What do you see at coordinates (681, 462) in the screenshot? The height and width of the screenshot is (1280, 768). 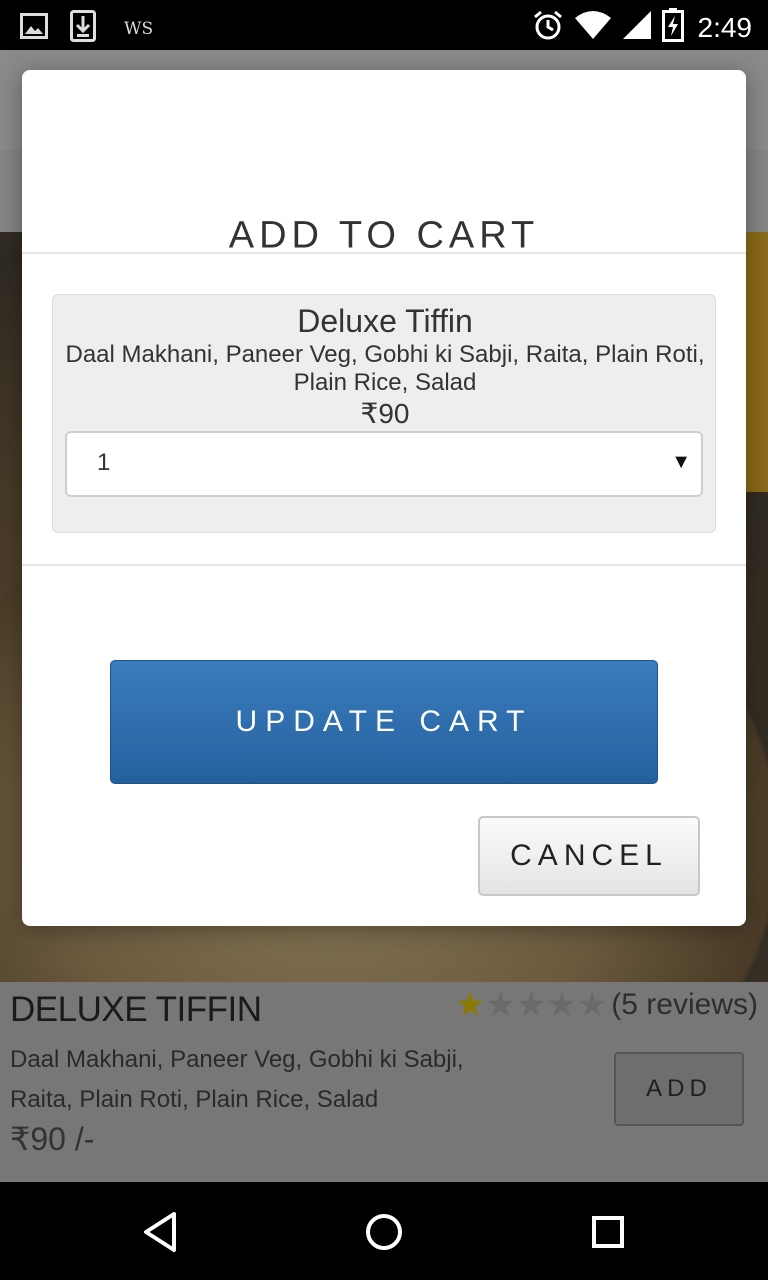 I see `dropdown-arrow-icon: ▼` at bounding box center [681, 462].